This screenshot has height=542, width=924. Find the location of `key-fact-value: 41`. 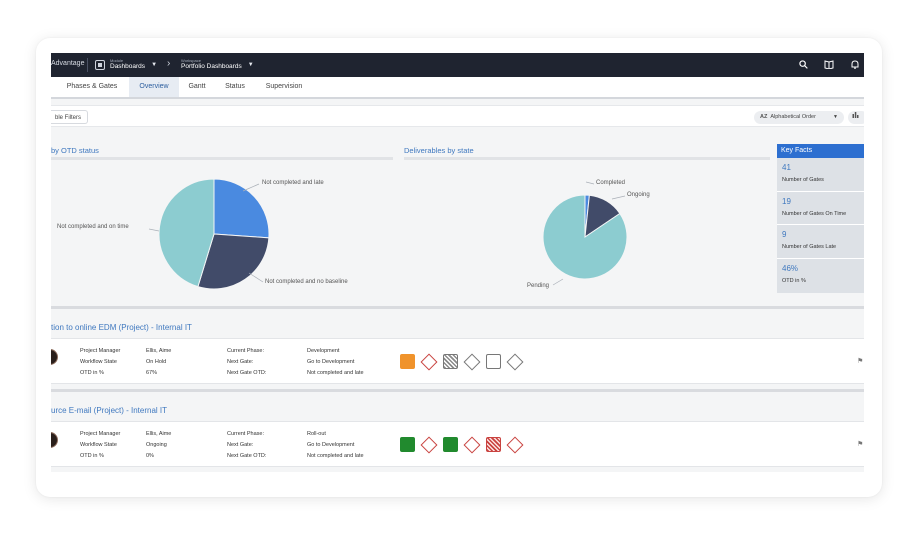

key-fact-value: 41 is located at coordinates (786, 167).